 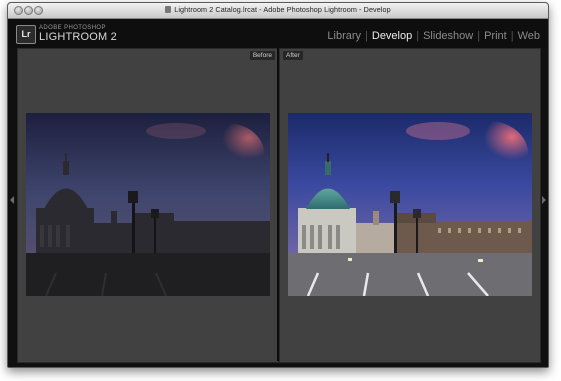 What do you see at coordinates (448, 36) in the screenshot?
I see `module-slideshow: Slideshow` at bounding box center [448, 36].